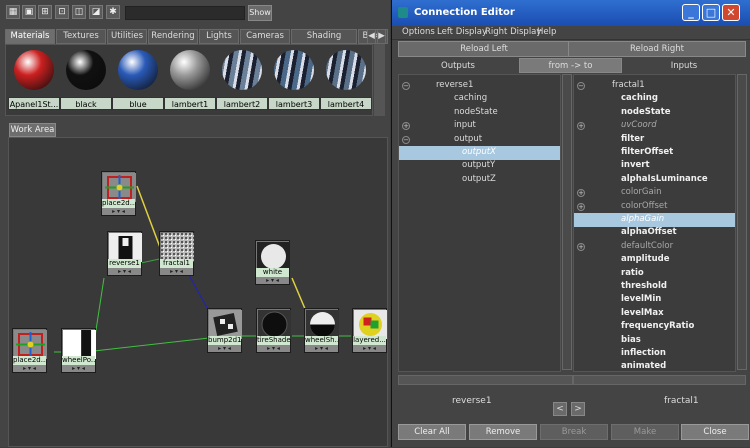 This screenshot has height=448, width=750. What do you see at coordinates (260, 13) in the screenshot?
I see `show-button: Show` at bounding box center [260, 13].